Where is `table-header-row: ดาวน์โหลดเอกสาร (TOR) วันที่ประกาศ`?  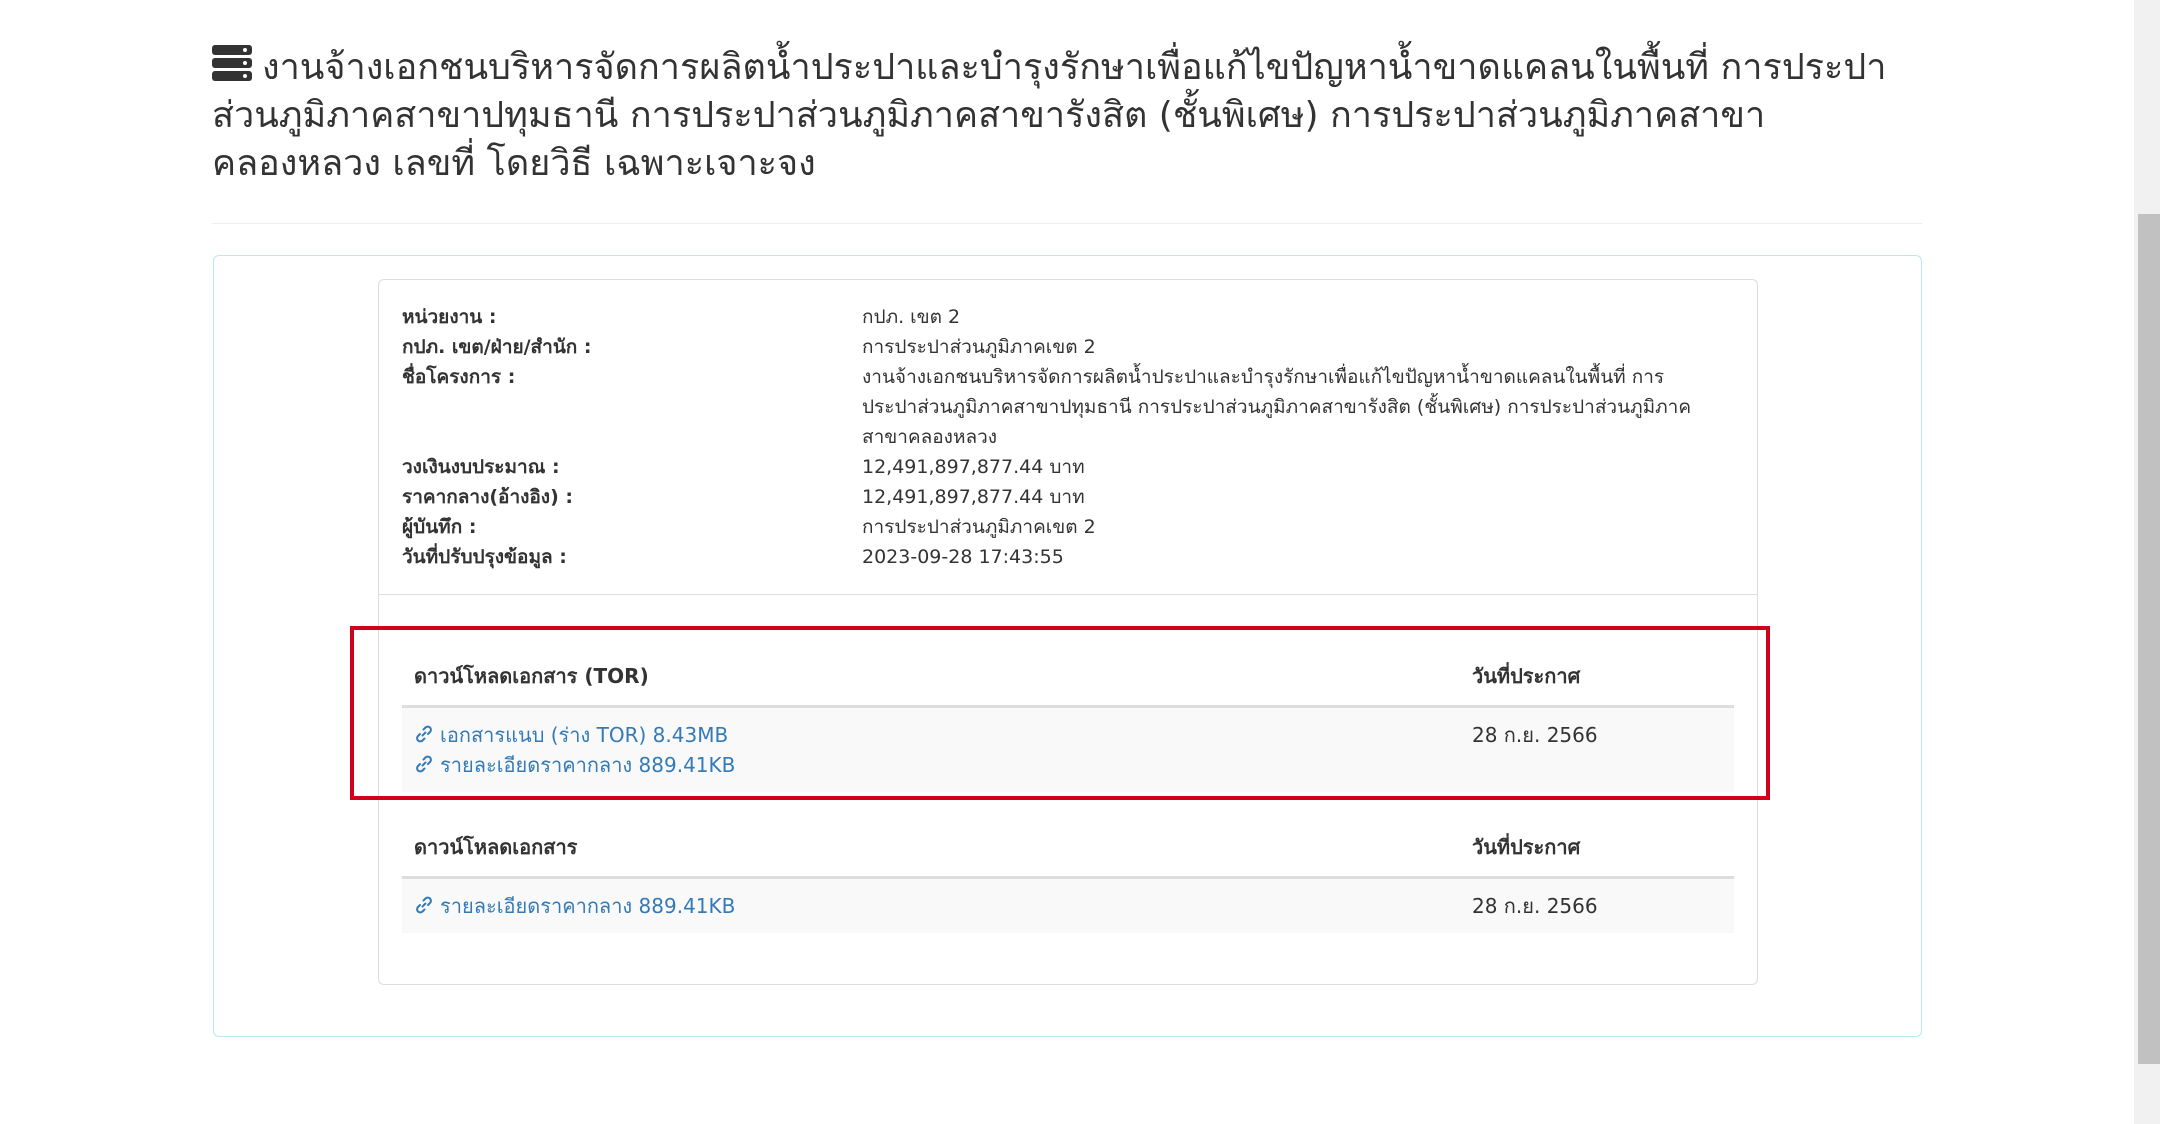 table-header-row: ดาวน์โหลดเอกสาร (TOR) วันที่ประกาศ is located at coordinates (1068, 677).